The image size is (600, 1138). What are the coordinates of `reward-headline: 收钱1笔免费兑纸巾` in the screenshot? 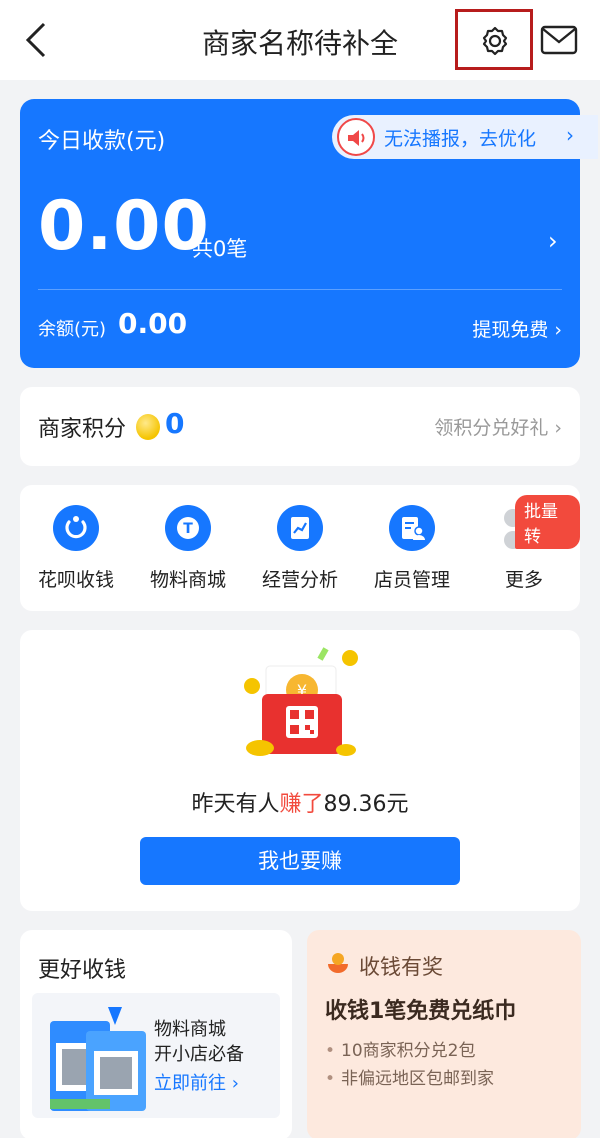 It's located at (421, 1011).